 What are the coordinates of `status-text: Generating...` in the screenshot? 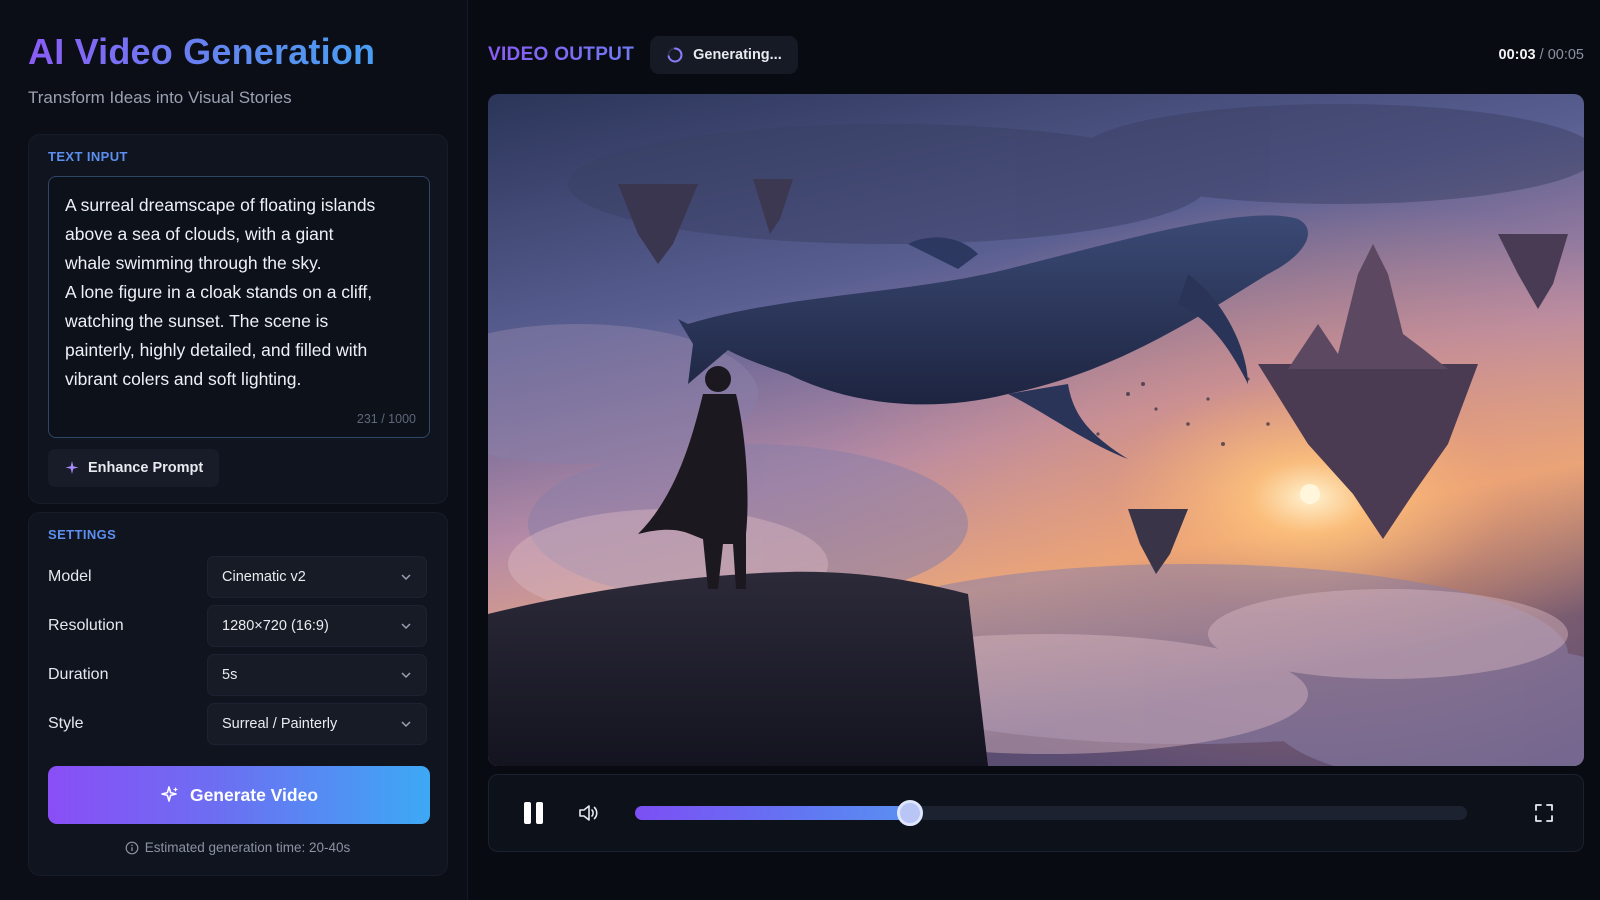 It's located at (737, 55).